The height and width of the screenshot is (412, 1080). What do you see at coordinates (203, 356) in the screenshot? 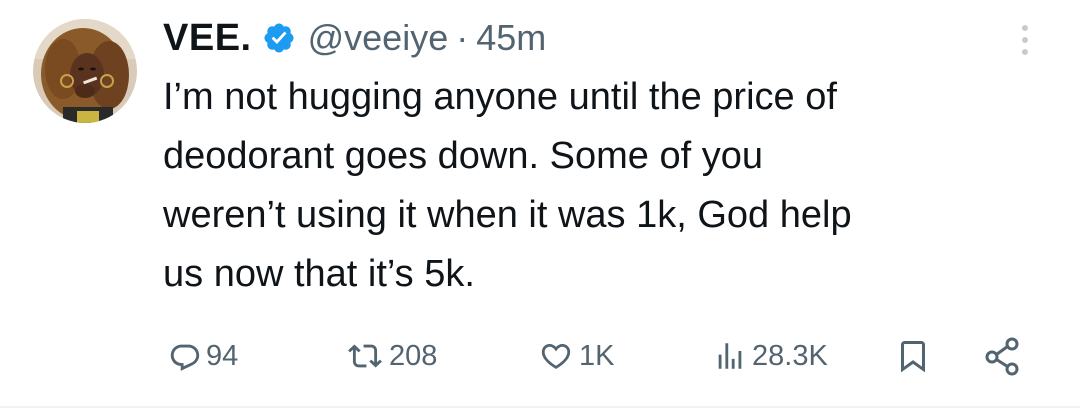
I see `reply-button: 94` at bounding box center [203, 356].